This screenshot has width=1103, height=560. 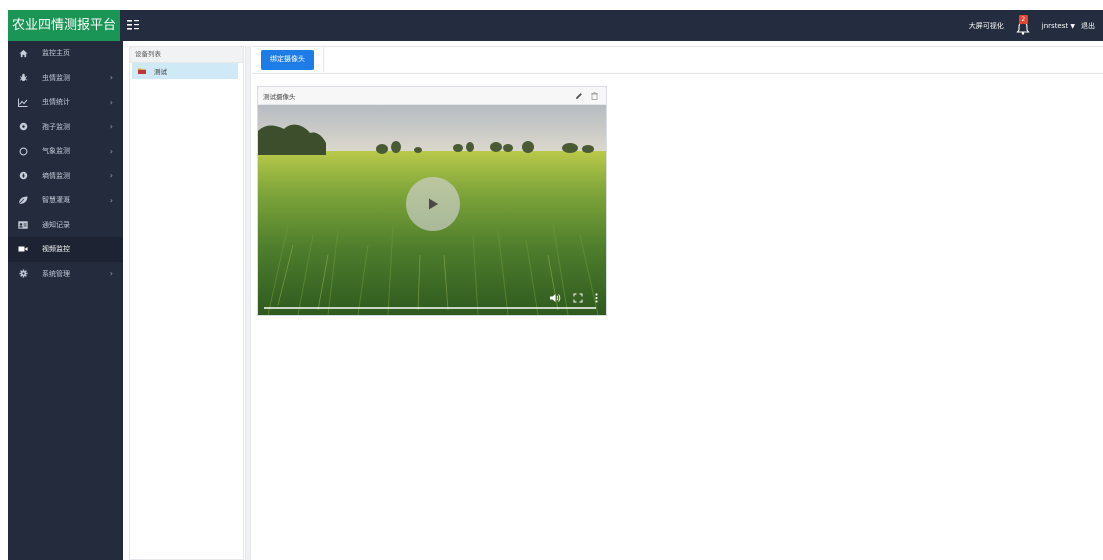 What do you see at coordinates (160, 72) in the screenshot?
I see `device-label: 测试` at bounding box center [160, 72].